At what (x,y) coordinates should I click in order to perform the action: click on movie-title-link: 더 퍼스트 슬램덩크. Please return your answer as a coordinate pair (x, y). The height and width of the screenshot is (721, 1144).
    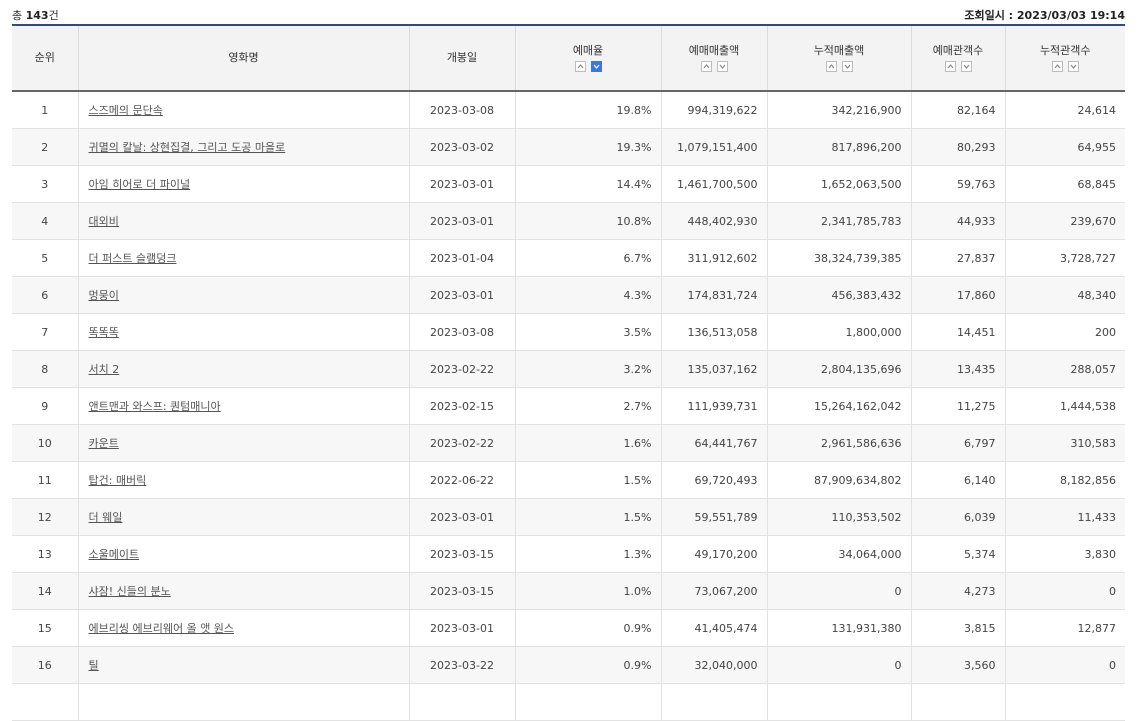
    Looking at the image, I should click on (133, 258).